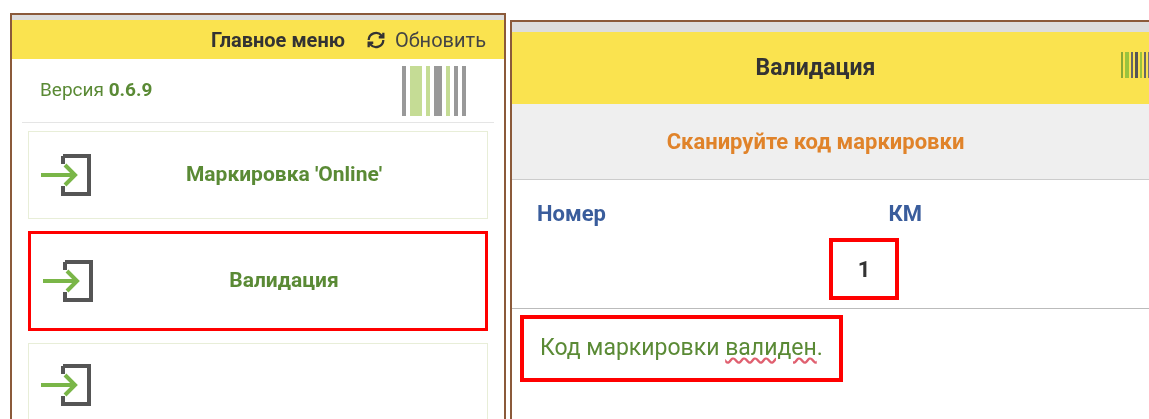 The width and height of the screenshot is (1149, 419). I want to click on refresh-button: Обновить, so click(425, 39).